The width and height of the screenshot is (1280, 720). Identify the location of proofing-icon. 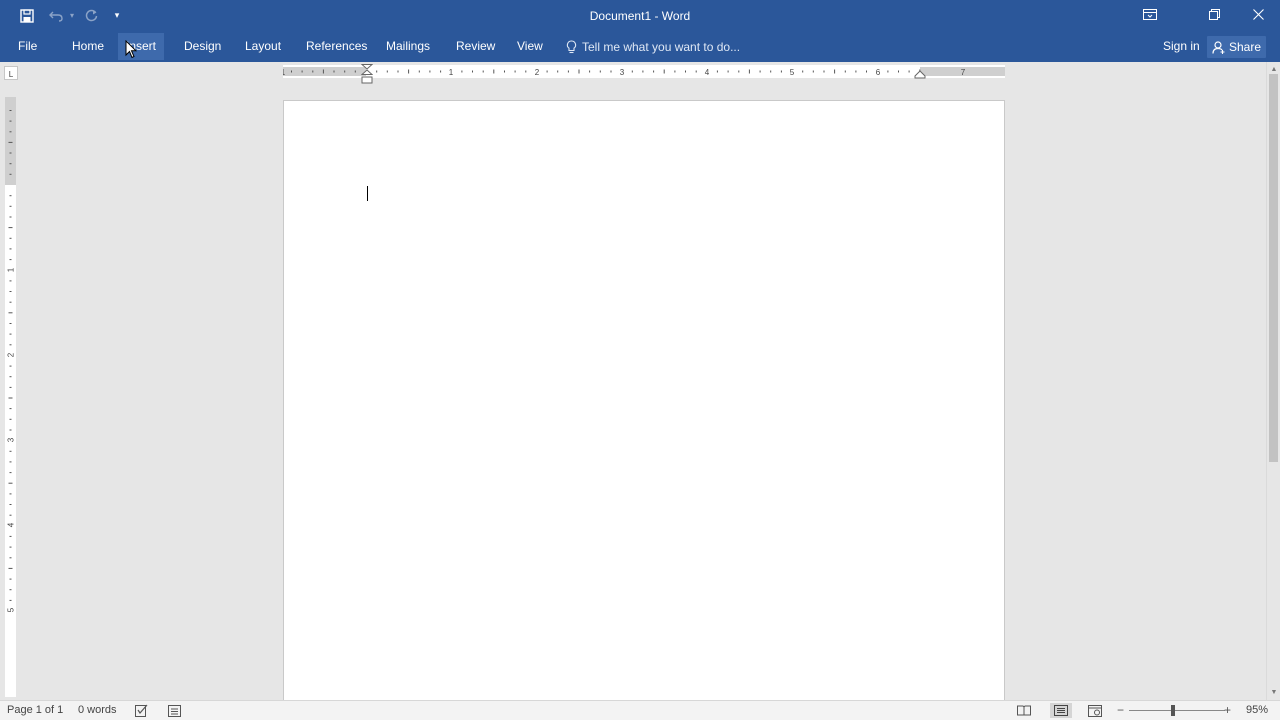
(141, 710).